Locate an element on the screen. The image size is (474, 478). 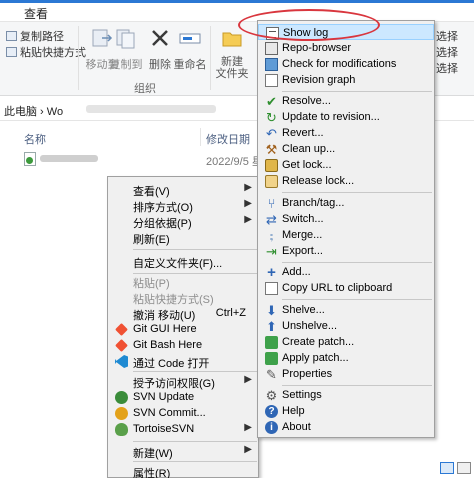
menu-item-help: ? Help is located at coordinates (346, 411).